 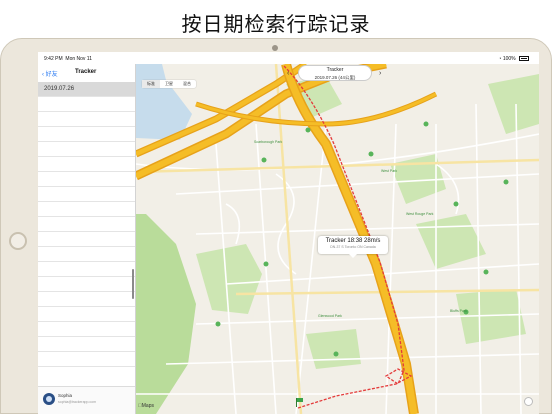 I want to click on callout-title: Tracker 18:38 28m/s, so click(x=353, y=241).